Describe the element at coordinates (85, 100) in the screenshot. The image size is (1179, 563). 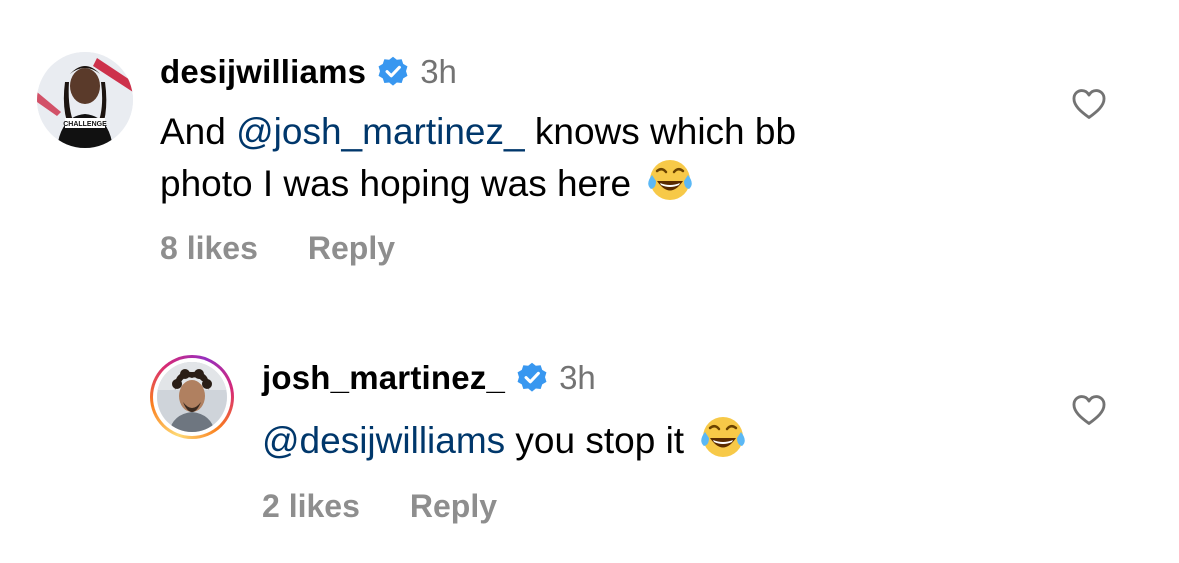
I see `avatar-desijwilliams: CHALLENGE` at that location.